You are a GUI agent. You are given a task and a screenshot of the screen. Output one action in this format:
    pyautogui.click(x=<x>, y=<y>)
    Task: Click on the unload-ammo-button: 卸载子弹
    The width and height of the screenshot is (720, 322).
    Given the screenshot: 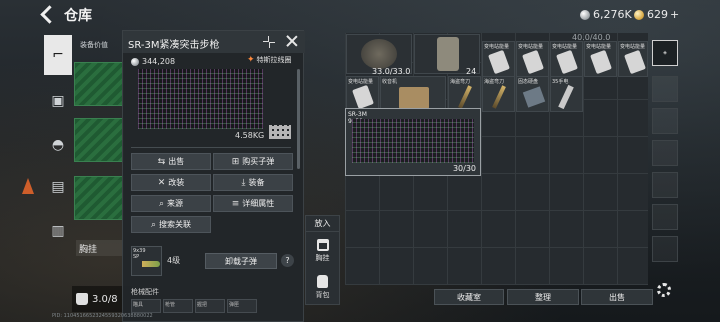 What is the action you would take?
    pyautogui.click(x=241, y=261)
    